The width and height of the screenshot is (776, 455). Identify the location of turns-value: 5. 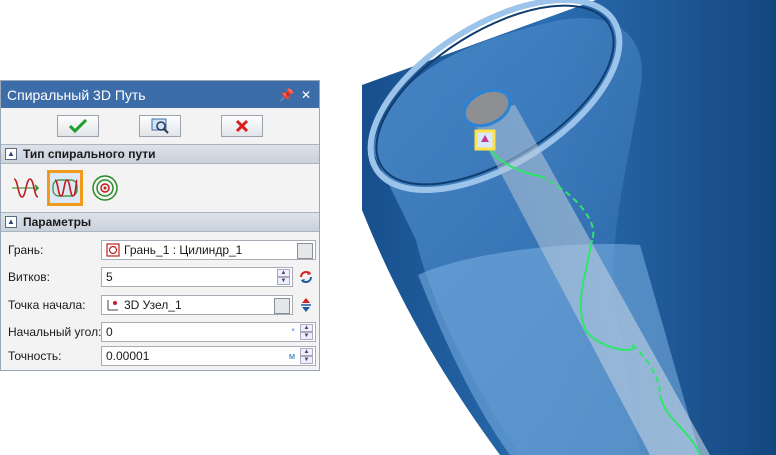
(109, 277).